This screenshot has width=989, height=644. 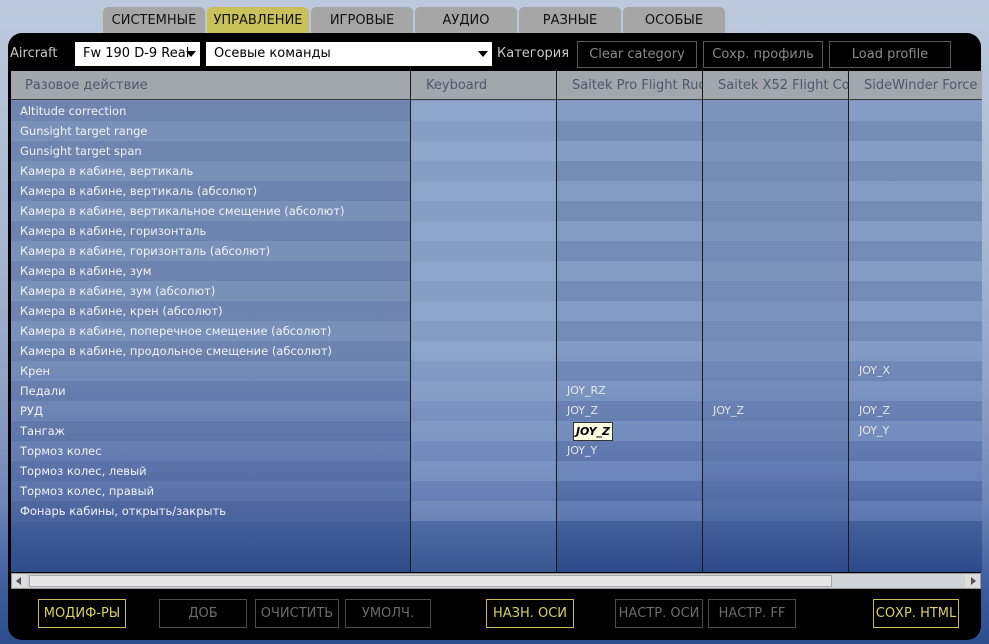 What do you see at coordinates (496, 391) in the screenshot?
I see `table-row: Педали JOY_RZ` at bounding box center [496, 391].